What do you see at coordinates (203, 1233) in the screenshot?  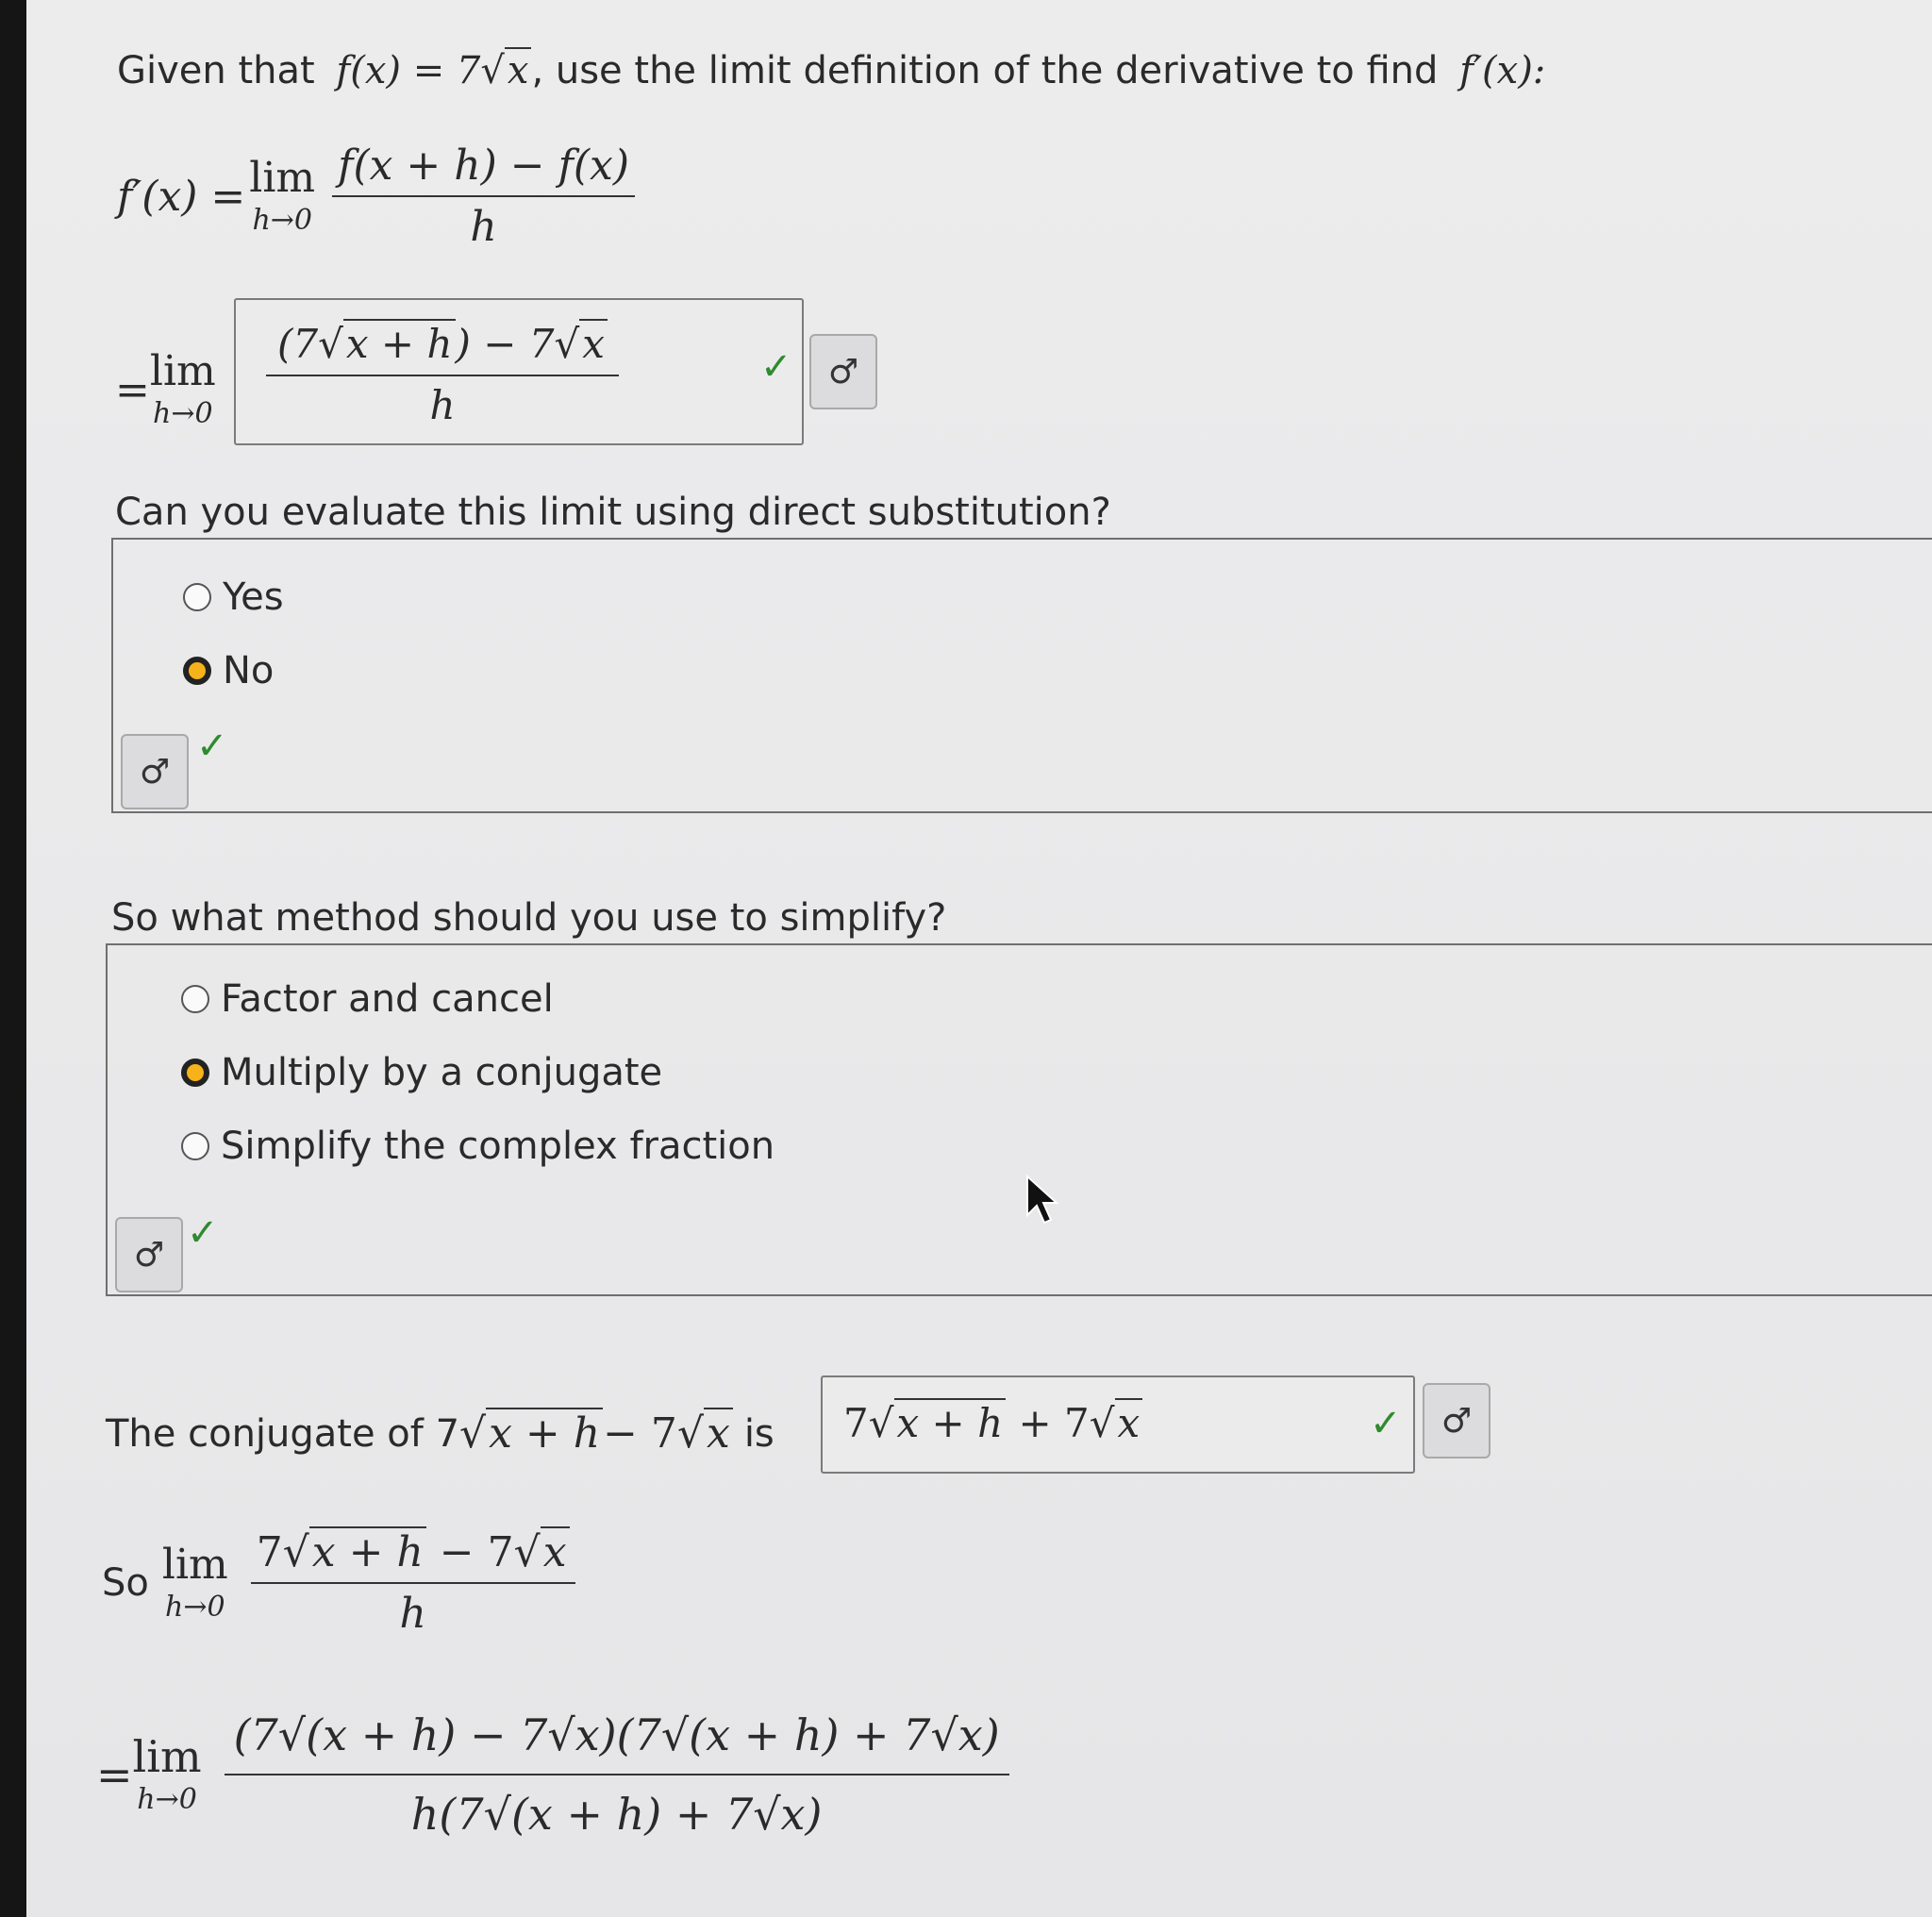 I see `question2-check-icon: ✓` at bounding box center [203, 1233].